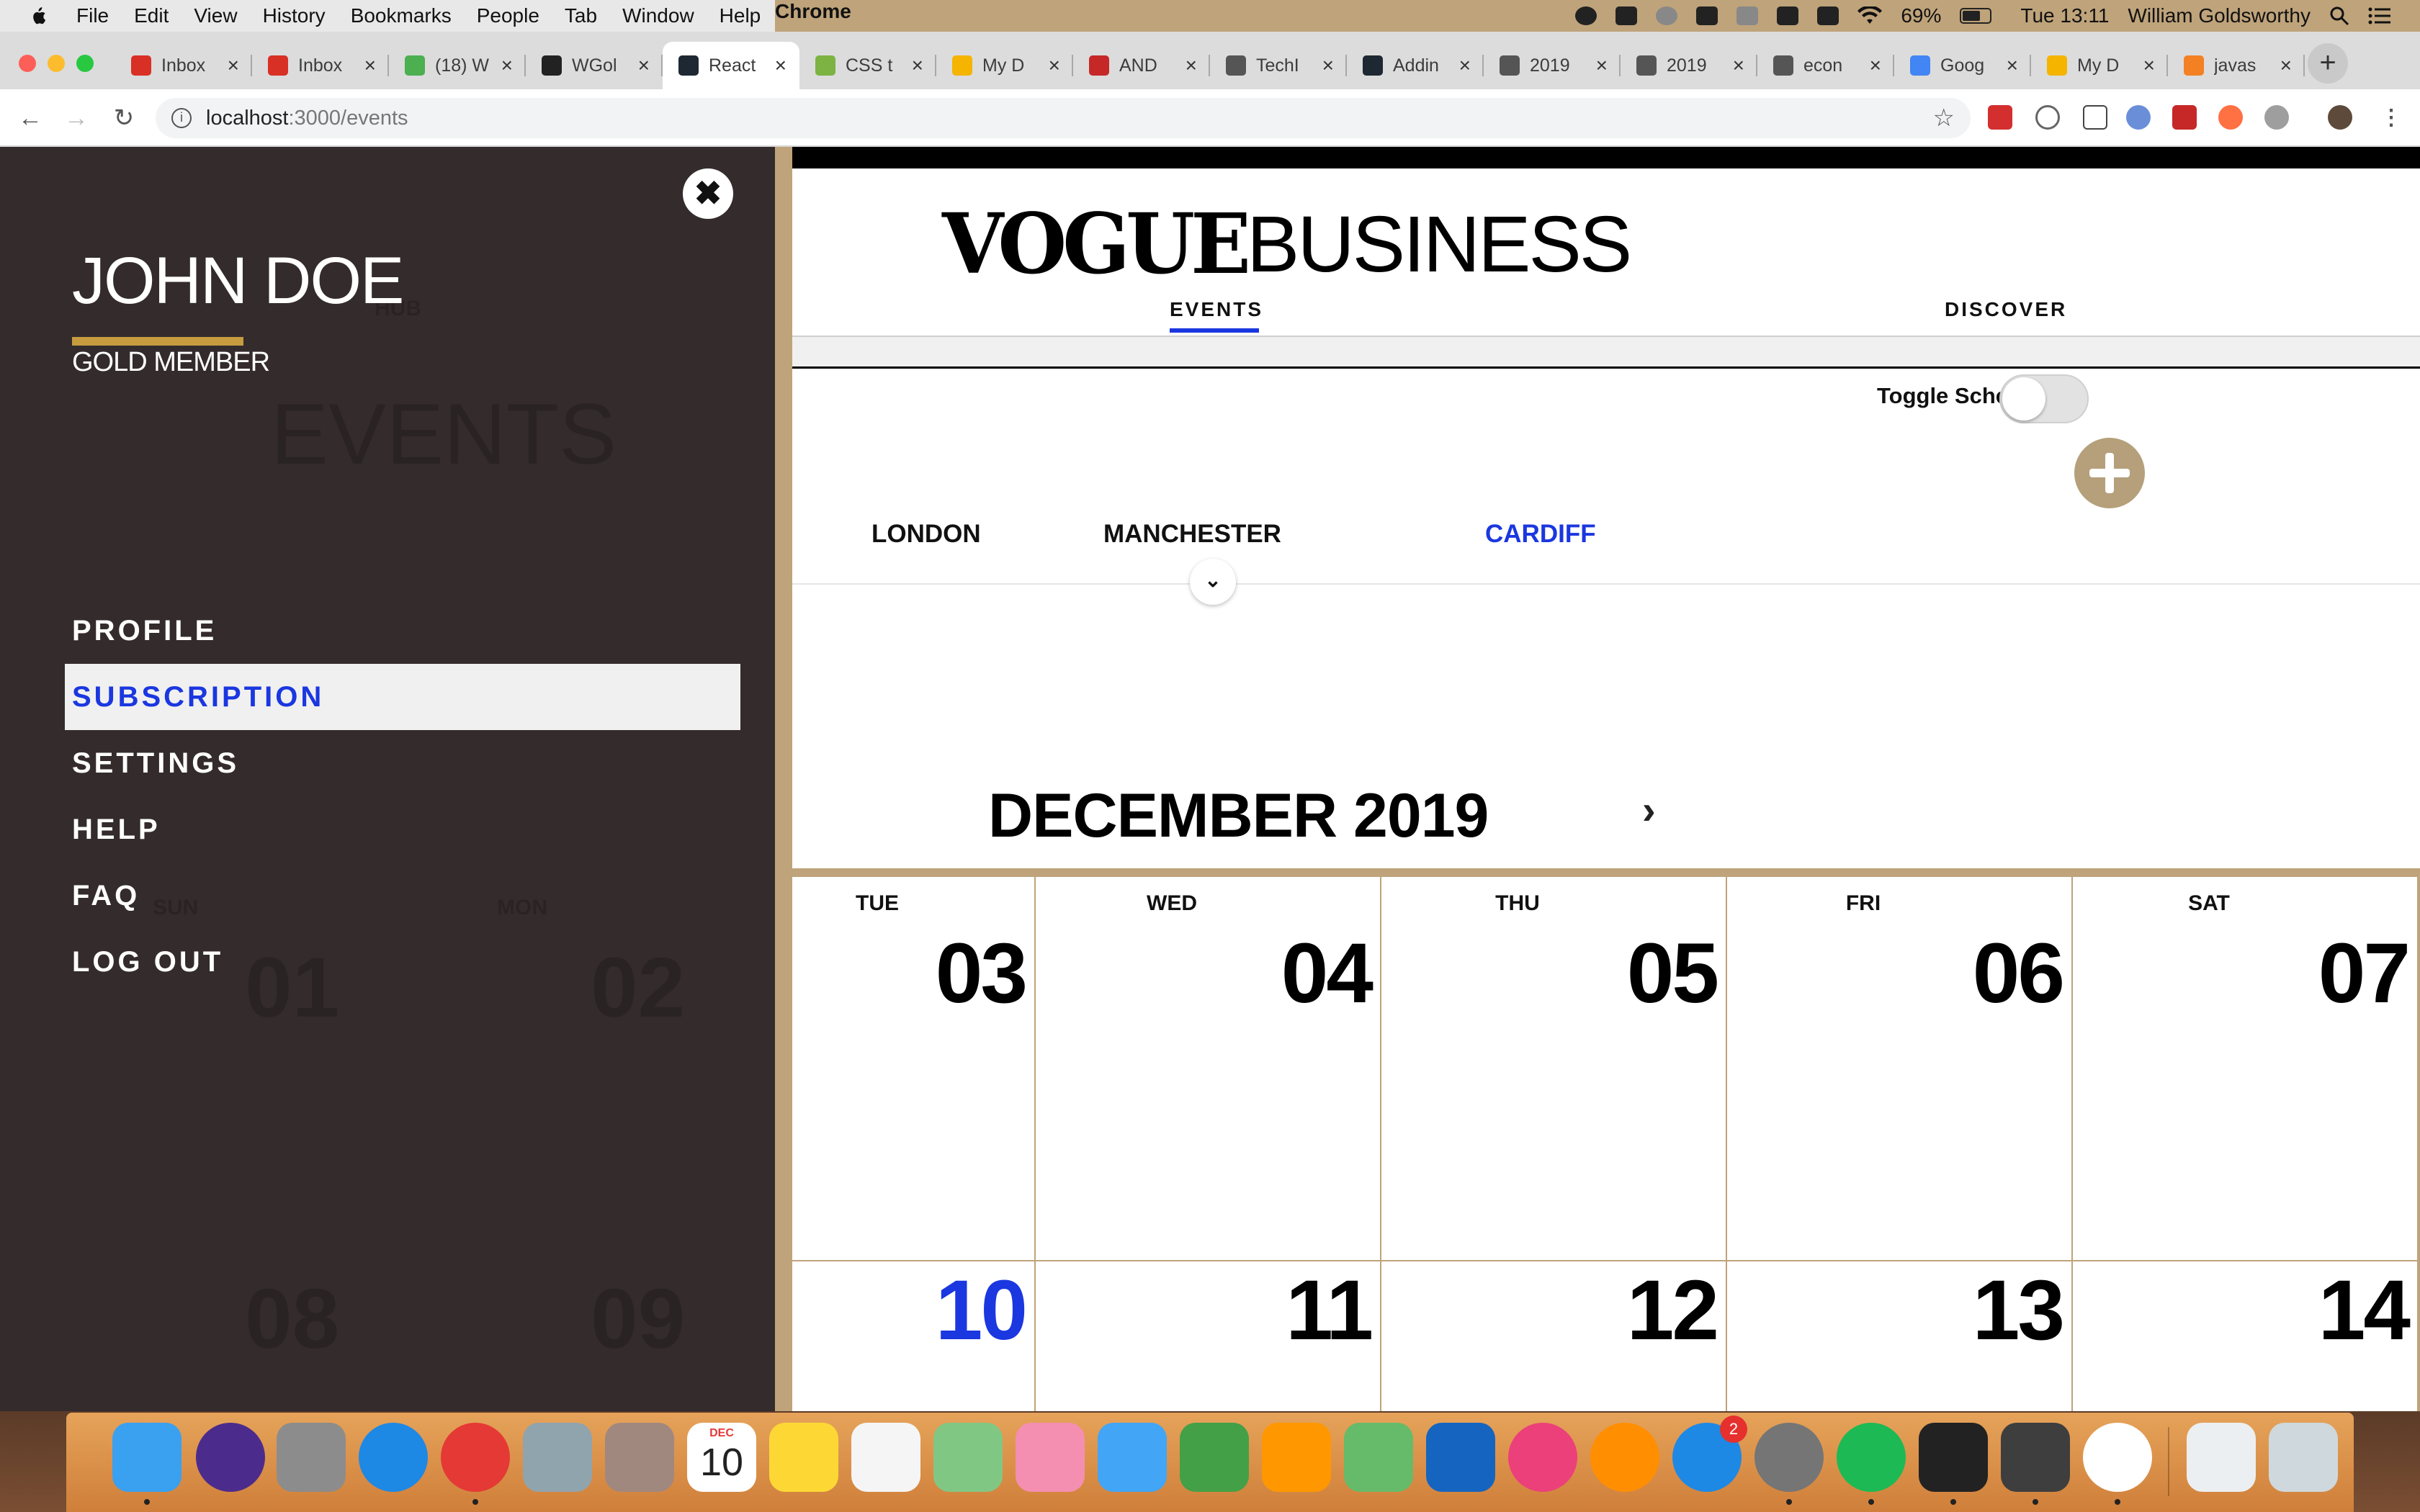  Describe the element at coordinates (1543, 1457) in the screenshot. I see `music-icon` at that location.